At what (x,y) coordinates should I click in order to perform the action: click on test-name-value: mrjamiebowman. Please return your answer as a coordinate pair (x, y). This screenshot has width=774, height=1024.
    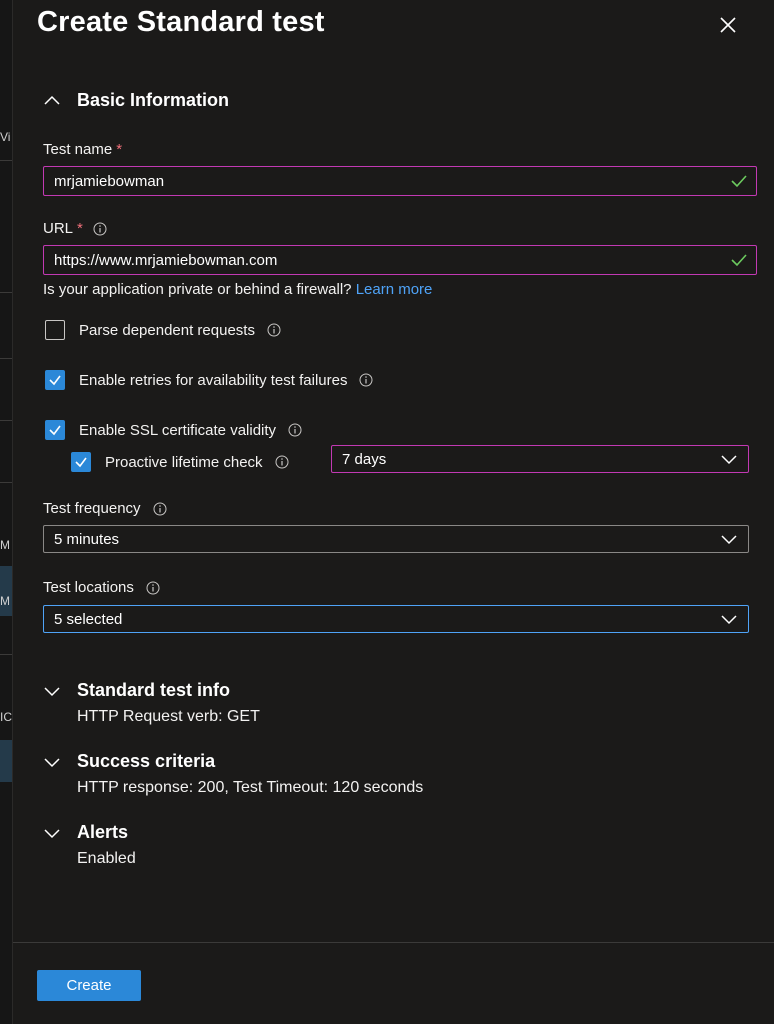
    Looking at the image, I should click on (109, 181).